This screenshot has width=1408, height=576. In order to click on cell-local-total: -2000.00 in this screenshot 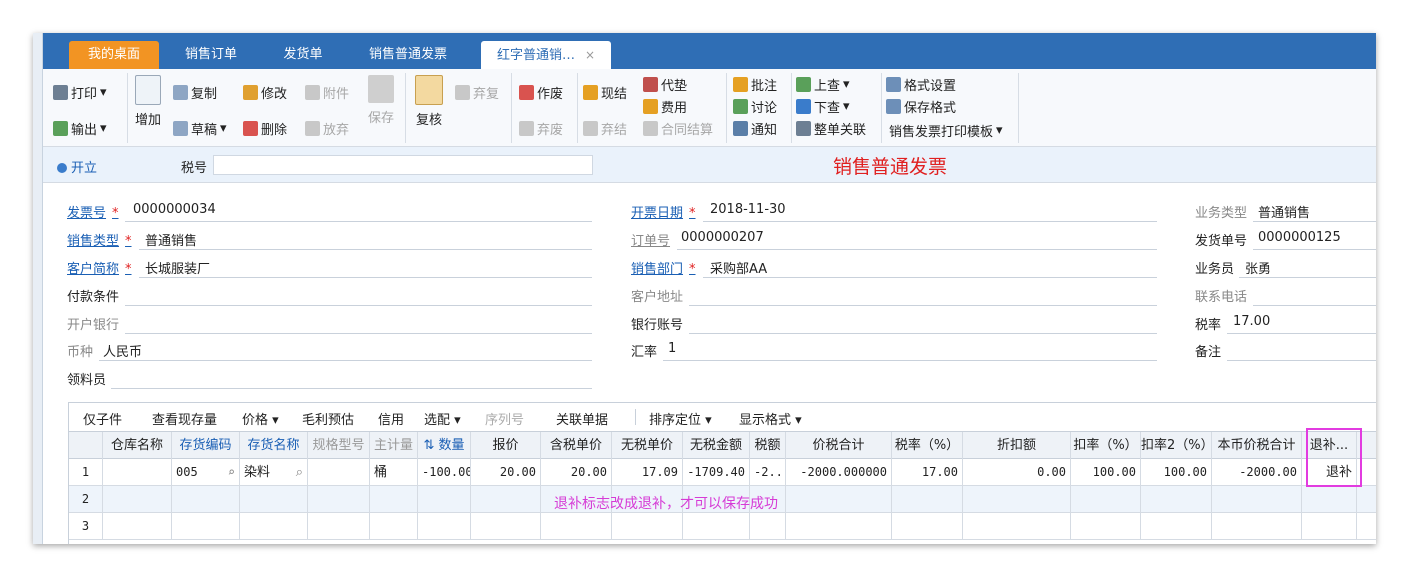, I will do `click(1257, 472)`.